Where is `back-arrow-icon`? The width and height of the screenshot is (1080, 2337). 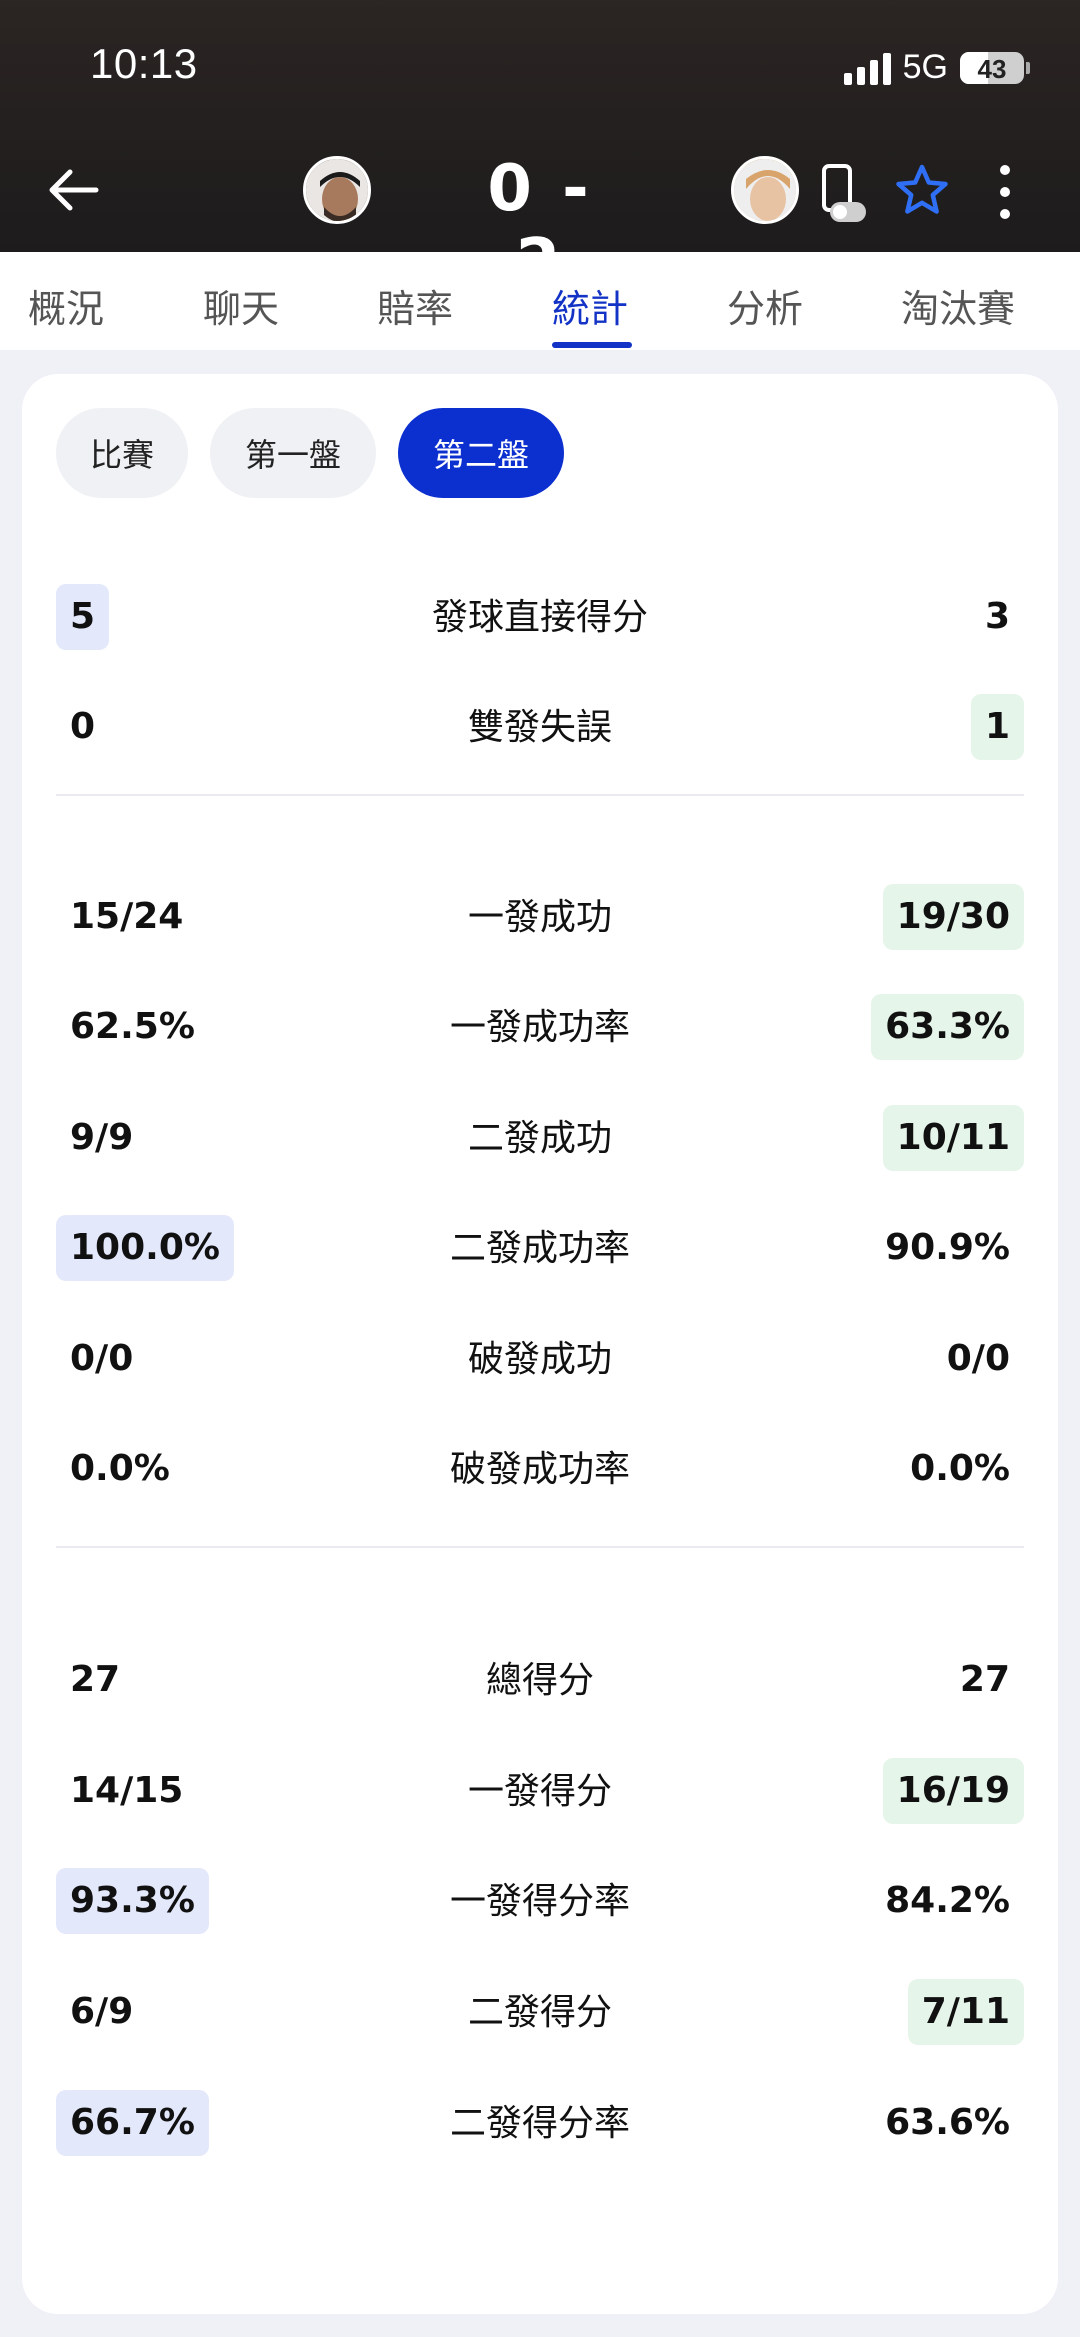
back-arrow-icon is located at coordinates (76, 190).